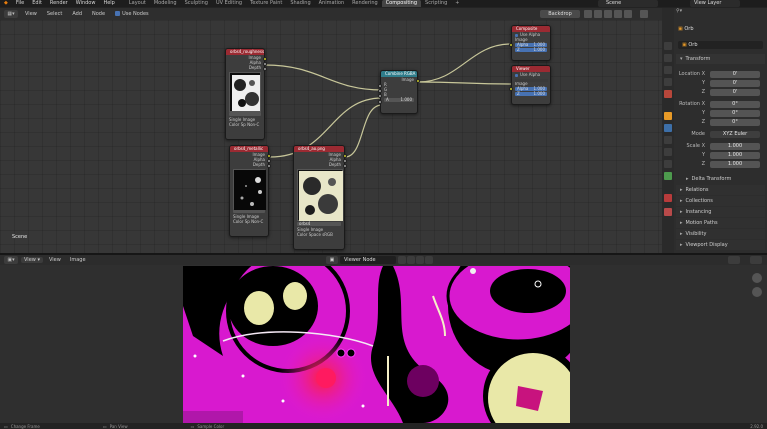  I want to click on menu-render: Render, so click(59, 3).